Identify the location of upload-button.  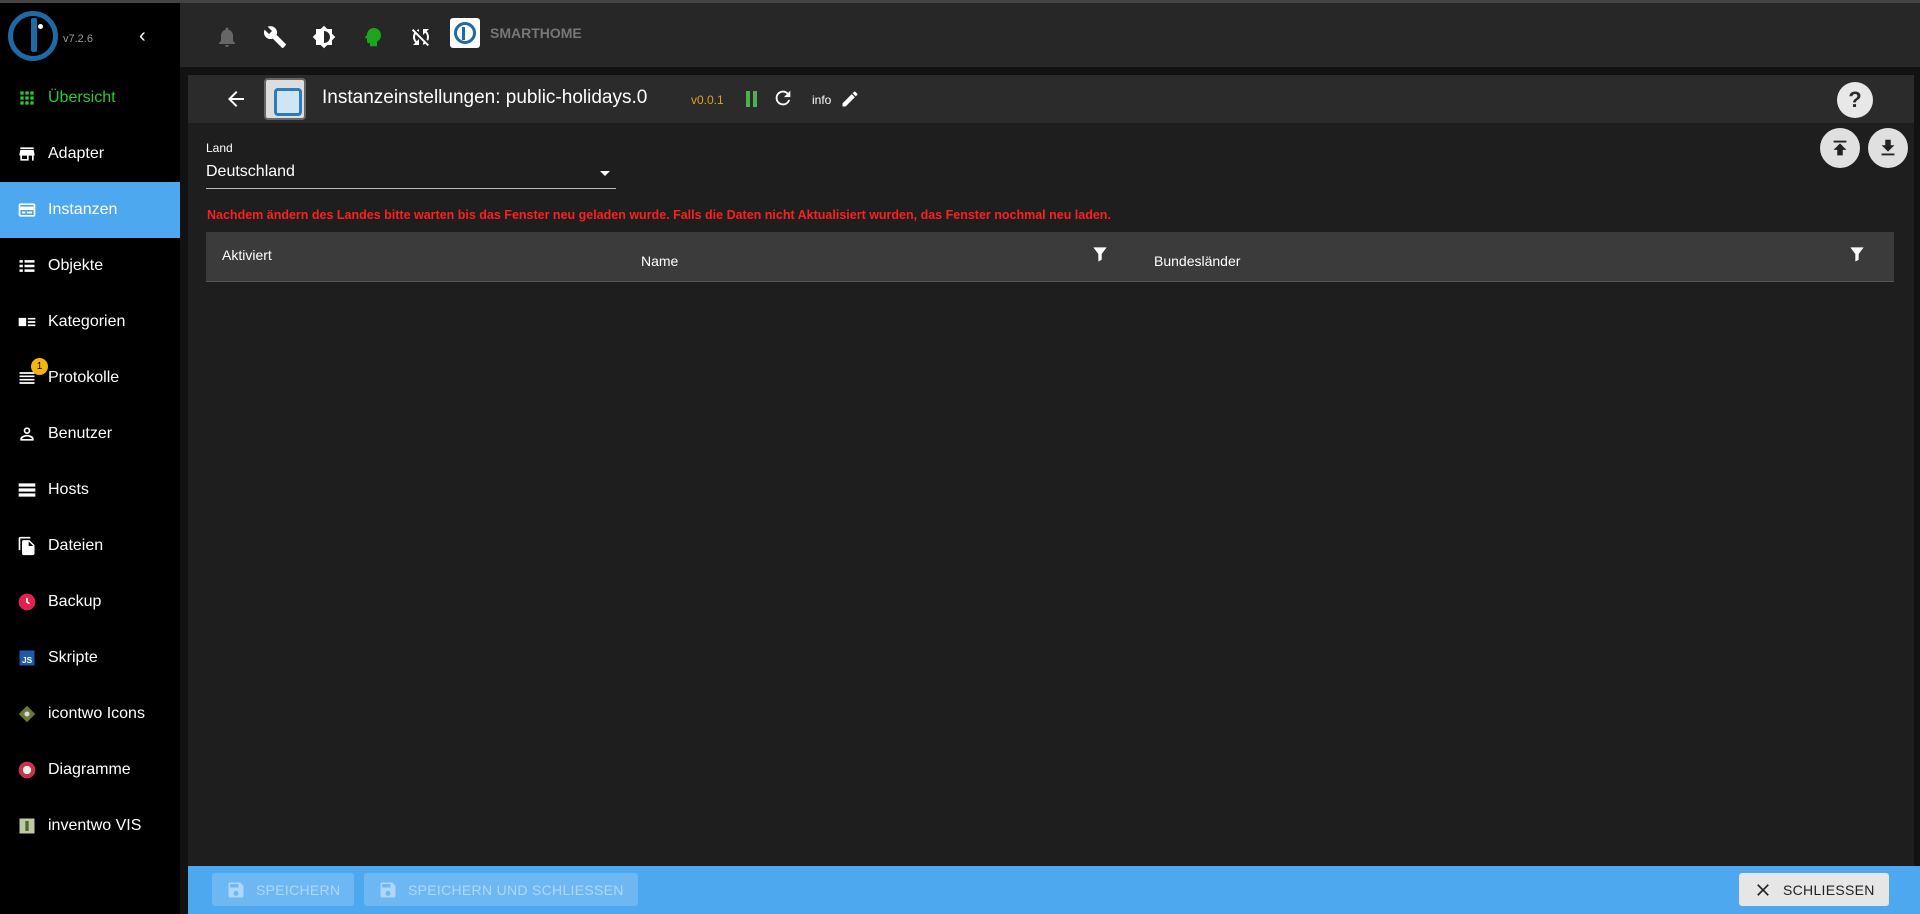
(1840, 148).